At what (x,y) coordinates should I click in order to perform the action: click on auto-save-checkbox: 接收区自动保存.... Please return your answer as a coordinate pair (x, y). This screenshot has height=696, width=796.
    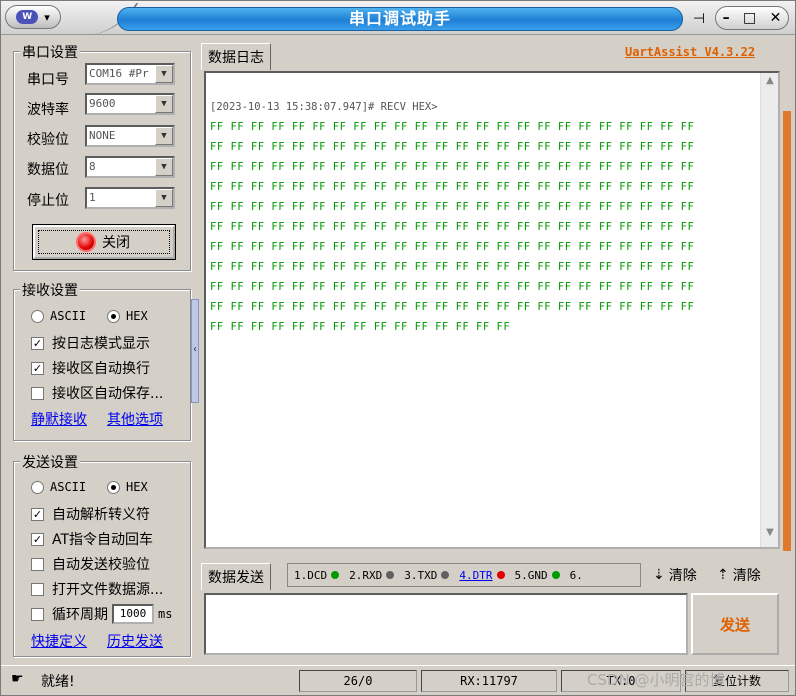
    Looking at the image, I should click on (97, 393).